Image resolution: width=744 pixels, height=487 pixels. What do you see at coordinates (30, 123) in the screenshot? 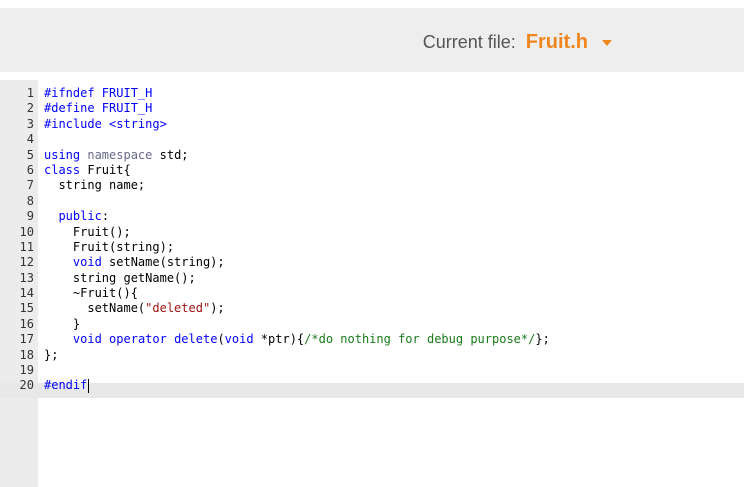
I see `line-number: 3` at bounding box center [30, 123].